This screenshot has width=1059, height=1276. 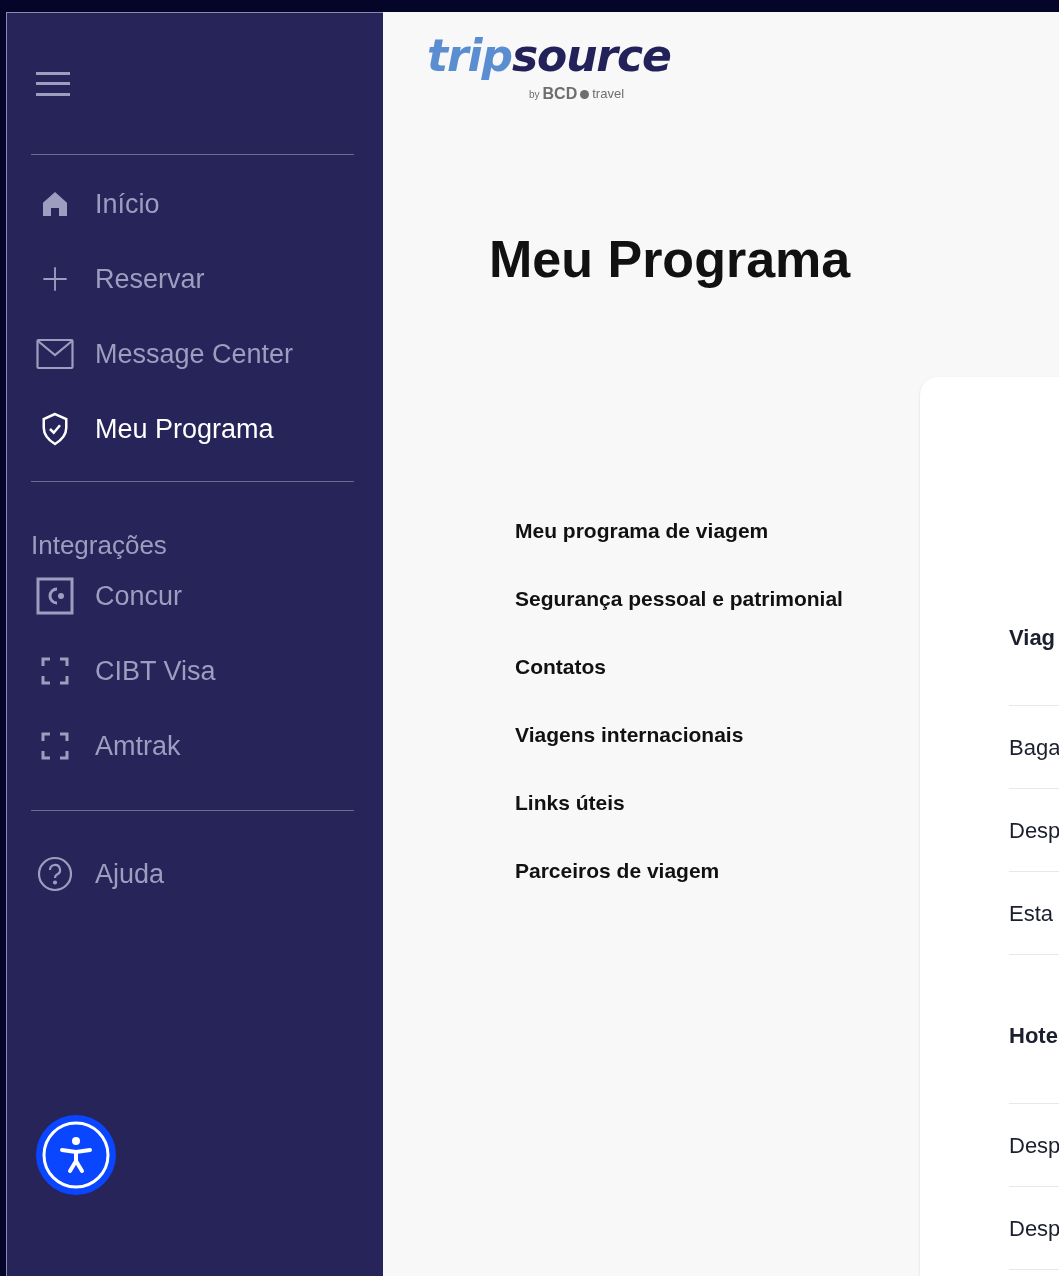 What do you see at coordinates (585, 94) in the screenshot?
I see `dot-icon` at bounding box center [585, 94].